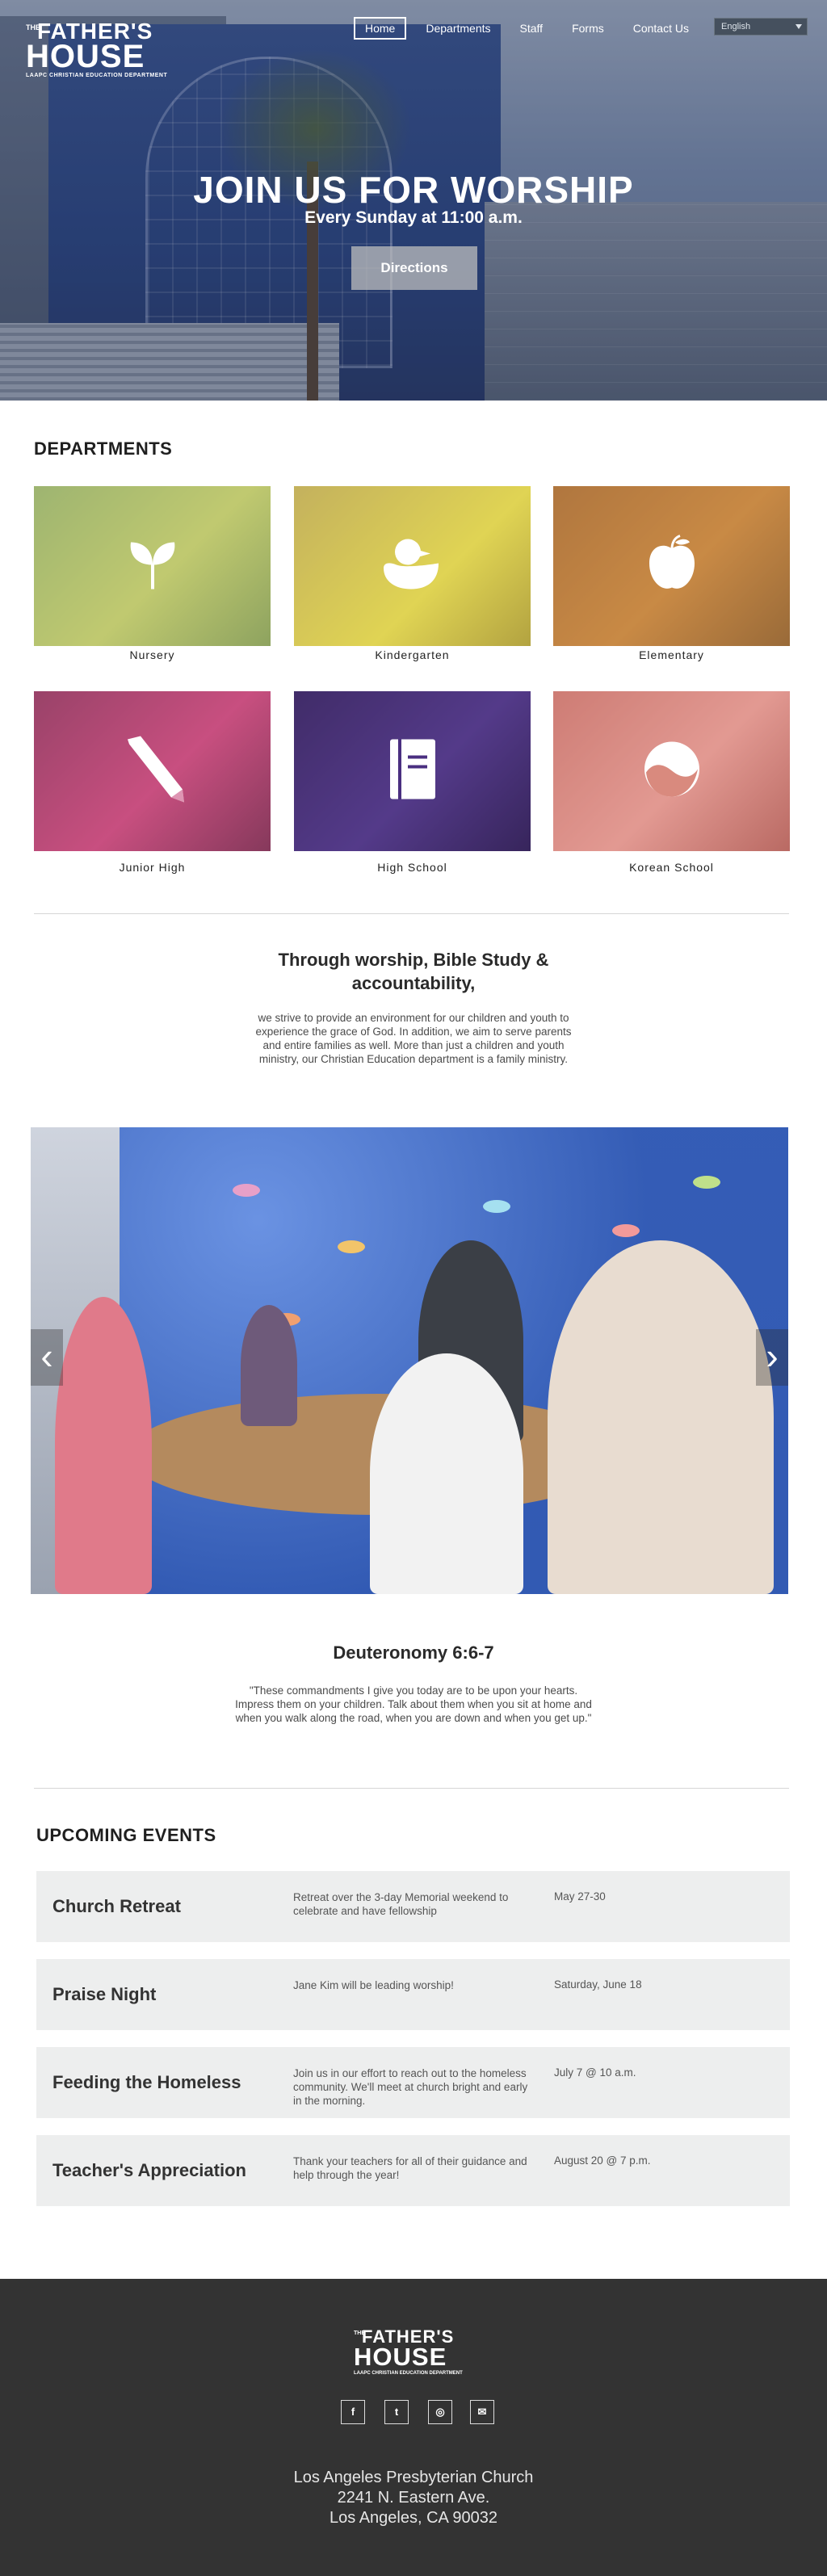 The height and width of the screenshot is (2576, 827). I want to click on instagram-icon: ◎, so click(440, 2412).